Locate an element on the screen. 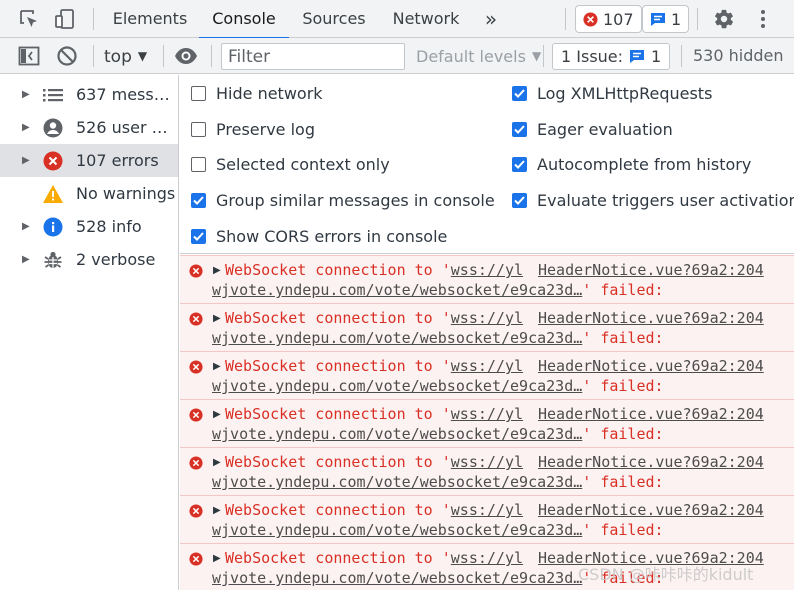 This screenshot has width=794, height=590. tab-elements: Elements is located at coordinates (150, 19).